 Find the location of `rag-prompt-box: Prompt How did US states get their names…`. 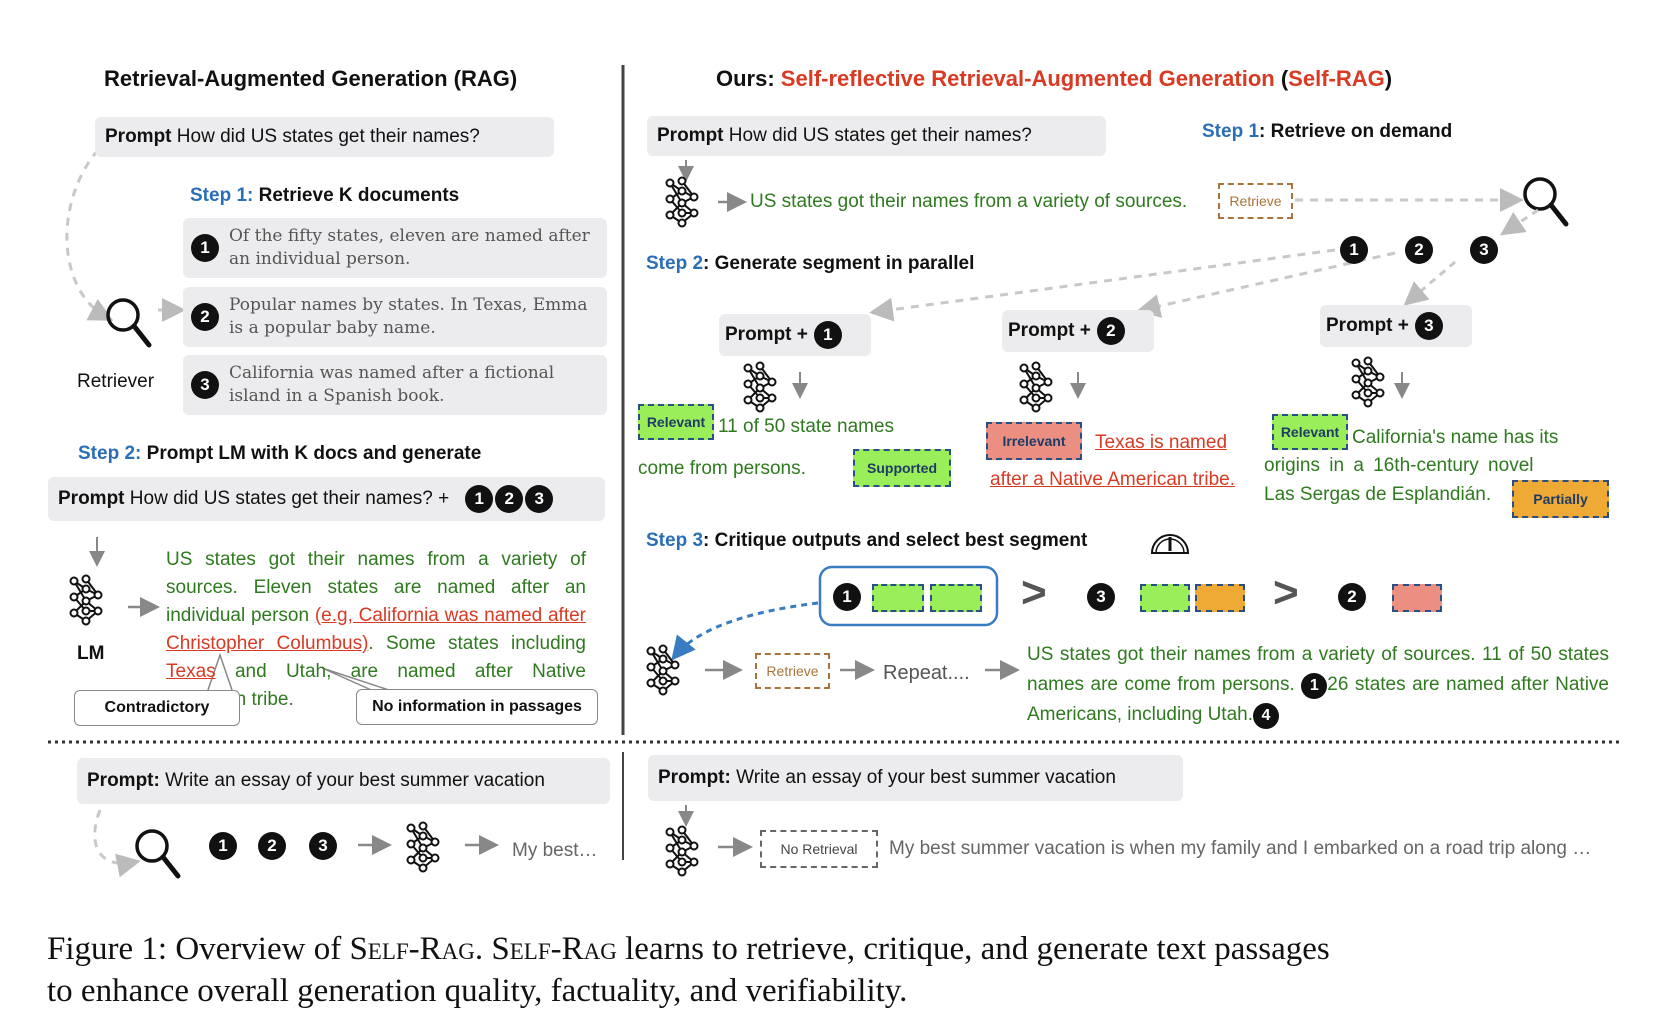

rag-prompt-box: Prompt How did US states get their names… is located at coordinates (324, 137).